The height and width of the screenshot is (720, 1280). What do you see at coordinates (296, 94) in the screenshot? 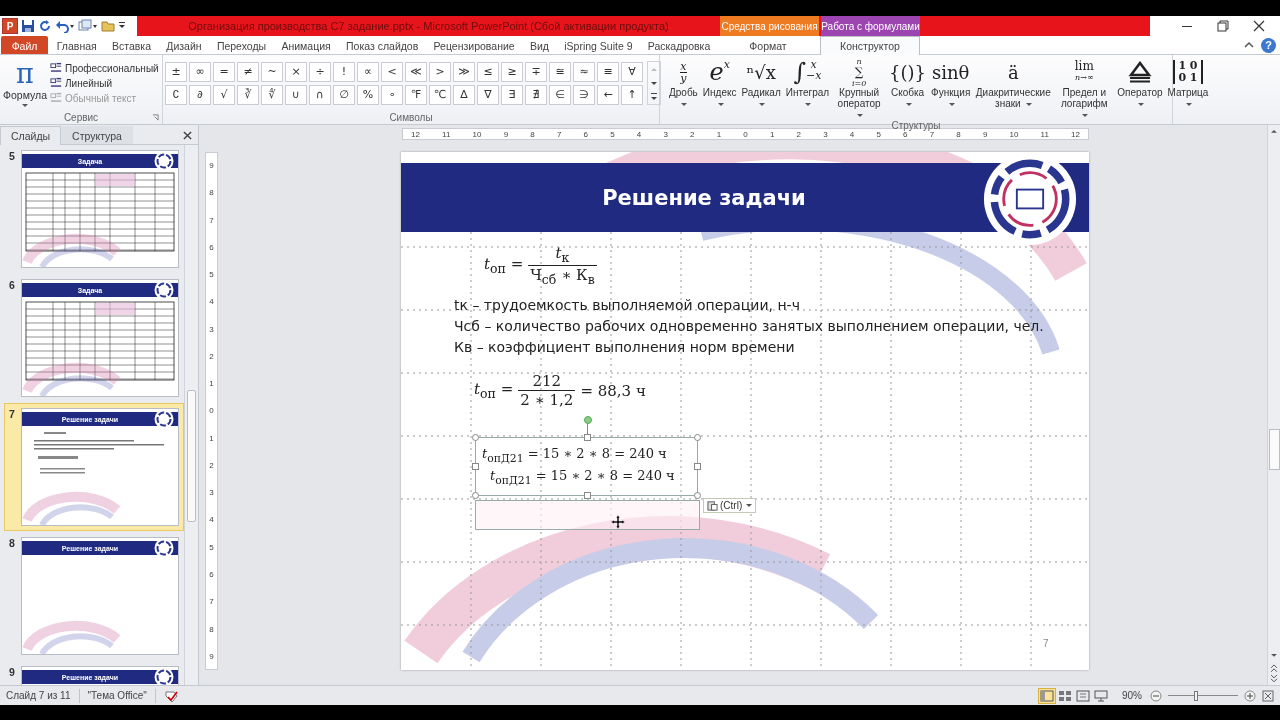
I see `symbol-button: ∪` at bounding box center [296, 94].